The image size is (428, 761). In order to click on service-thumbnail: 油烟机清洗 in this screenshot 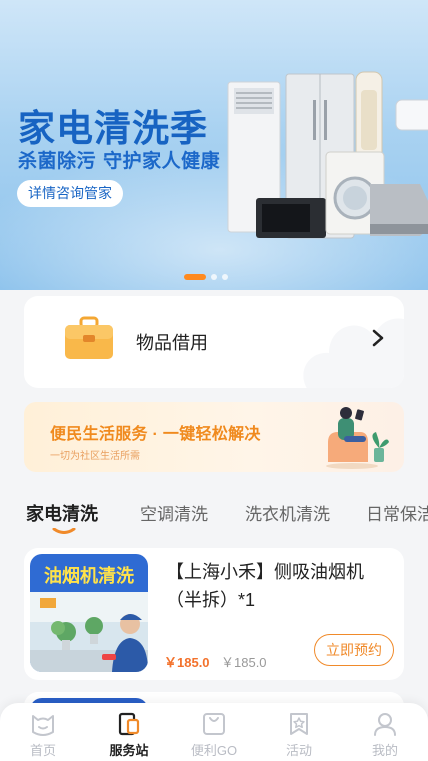, I will do `click(89, 613)`.